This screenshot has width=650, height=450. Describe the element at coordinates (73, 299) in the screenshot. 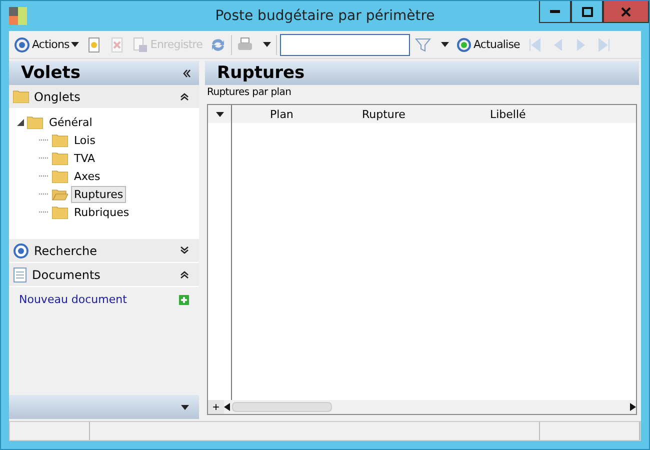

I see `new-document-link: Nouveau document` at that location.